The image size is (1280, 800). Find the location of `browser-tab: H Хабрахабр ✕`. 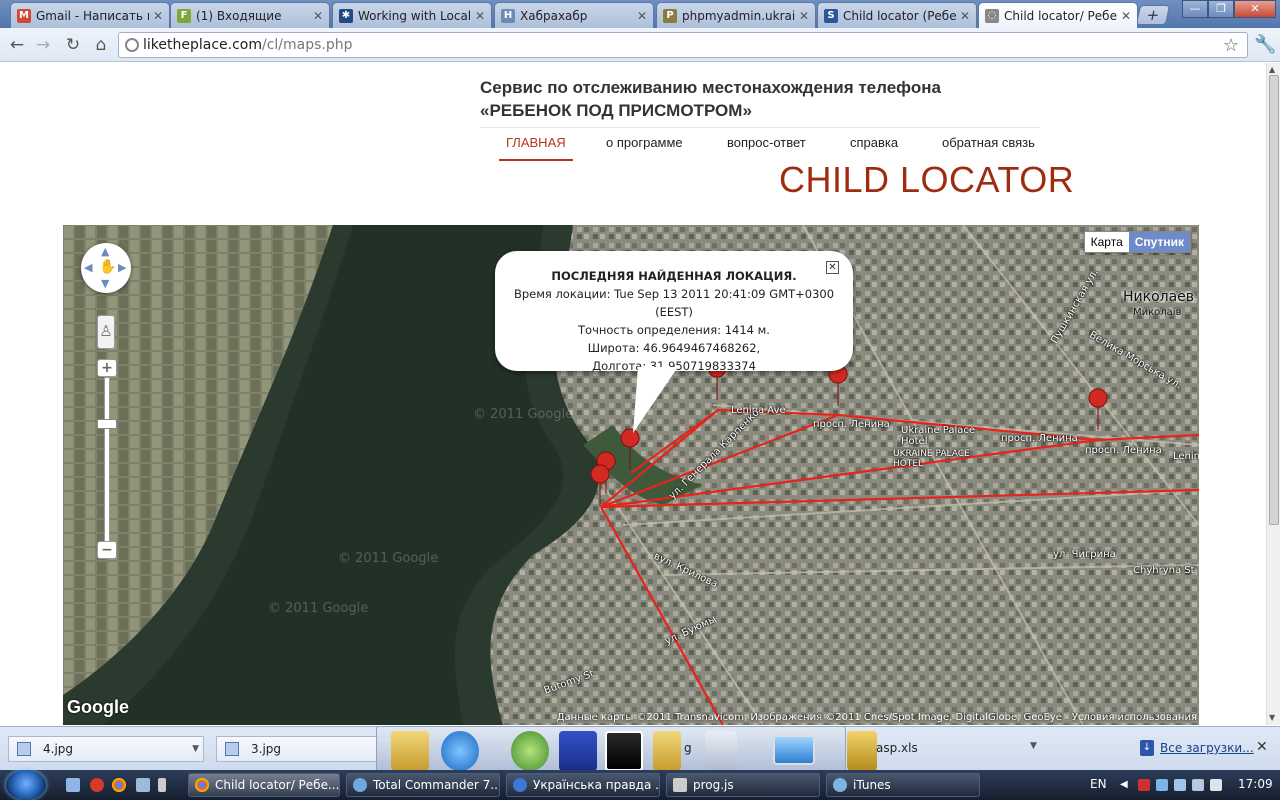

browser-tab: H Хабрахабр ✕ is located at coordinates (574, 15).